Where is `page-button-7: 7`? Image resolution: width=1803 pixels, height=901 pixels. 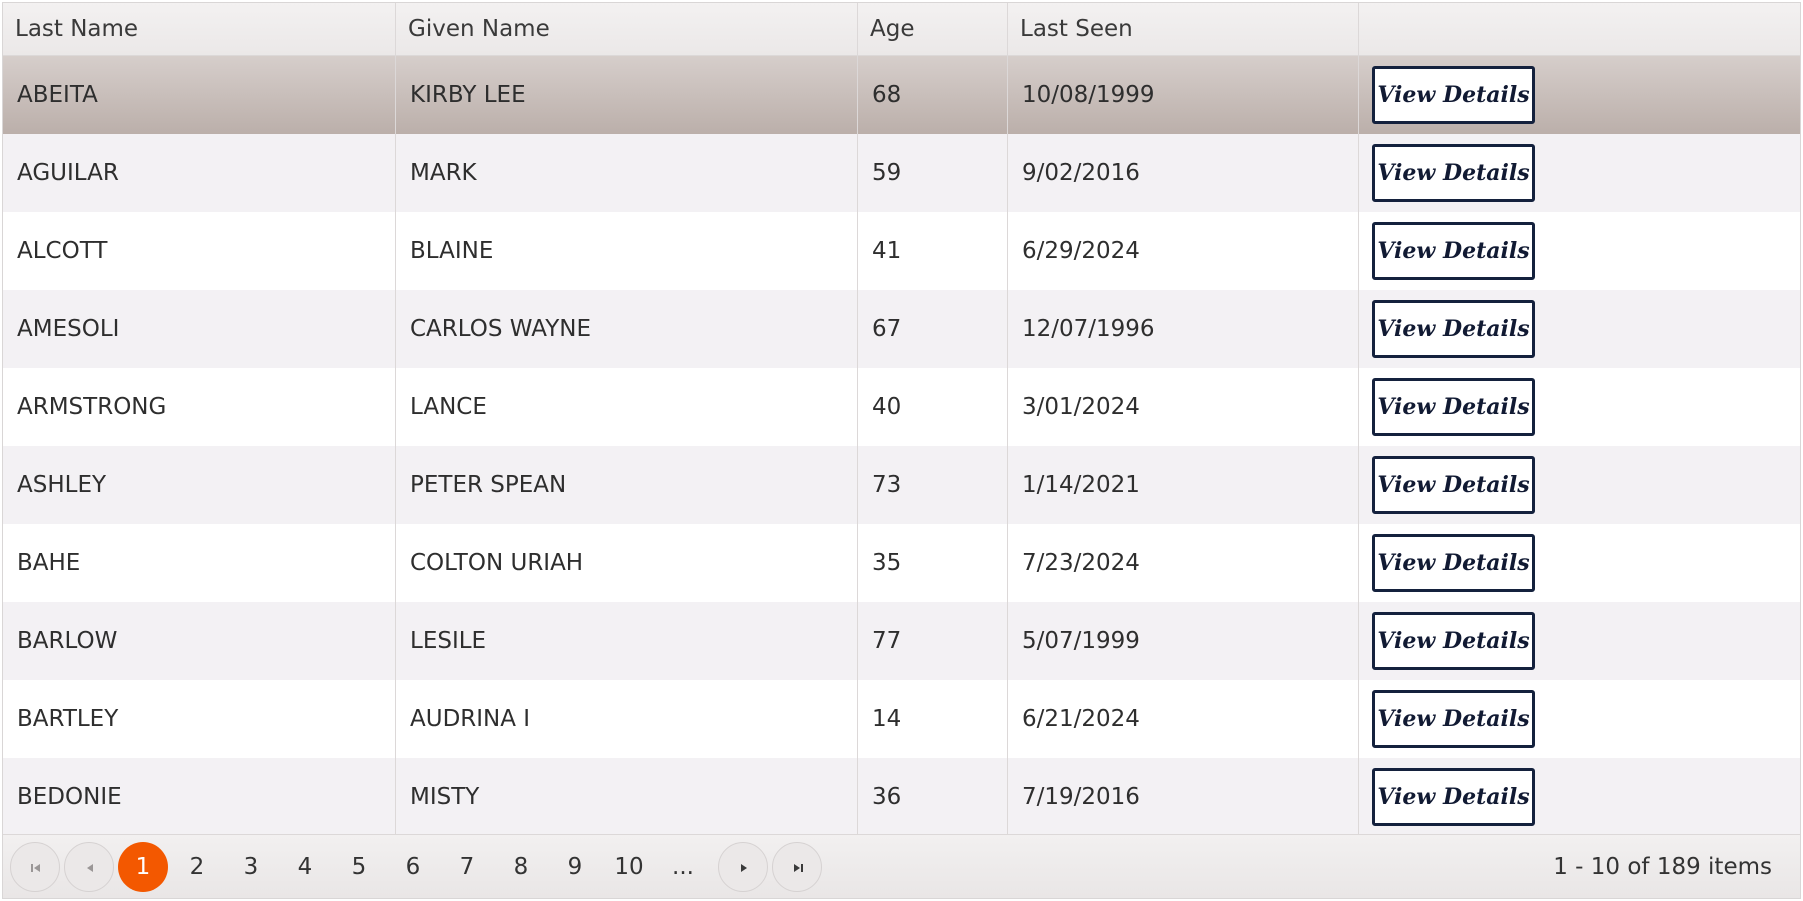 page-button-7: 7 is located at coordinates (467, 867).